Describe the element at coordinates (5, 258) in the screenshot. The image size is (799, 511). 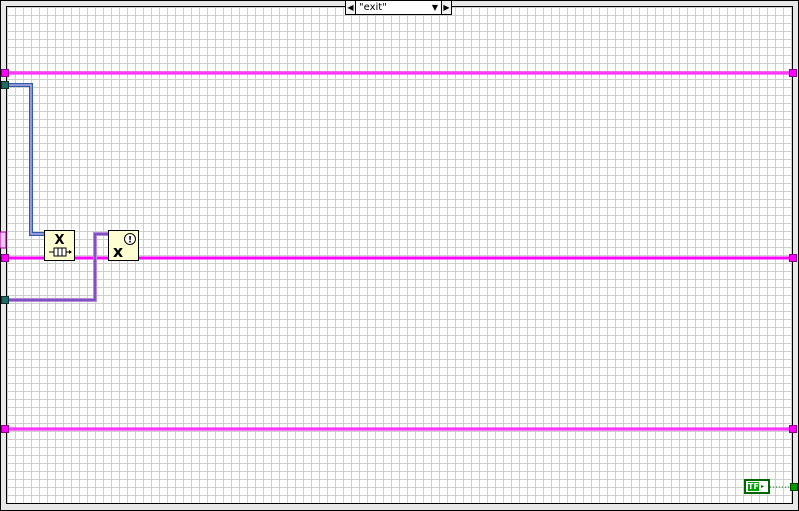
I see `class-input-tunnel-middle` at that location.